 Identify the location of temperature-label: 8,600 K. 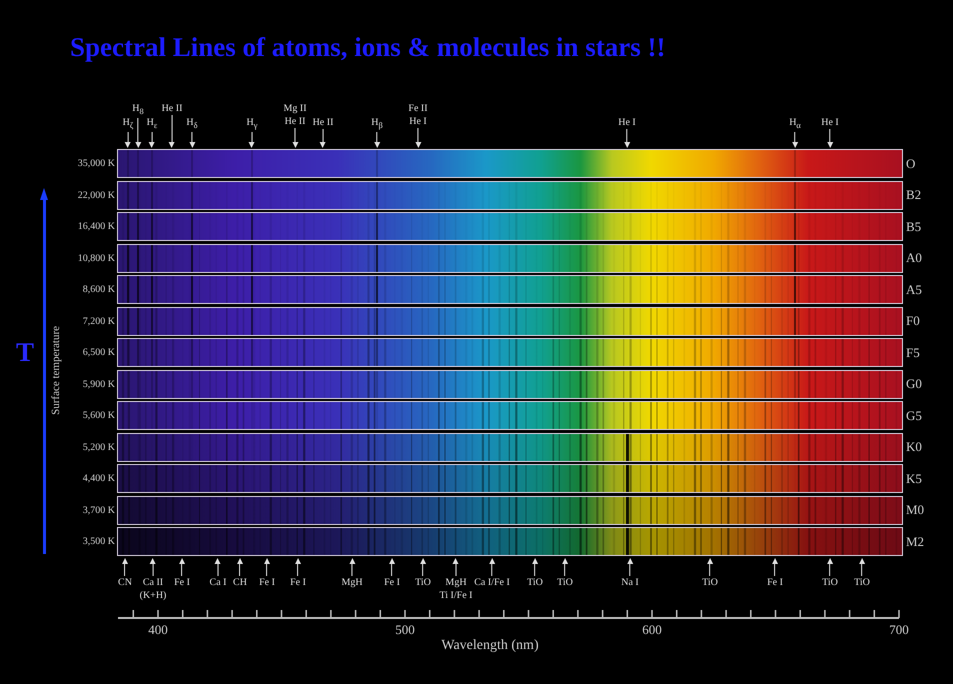
(99, 290).